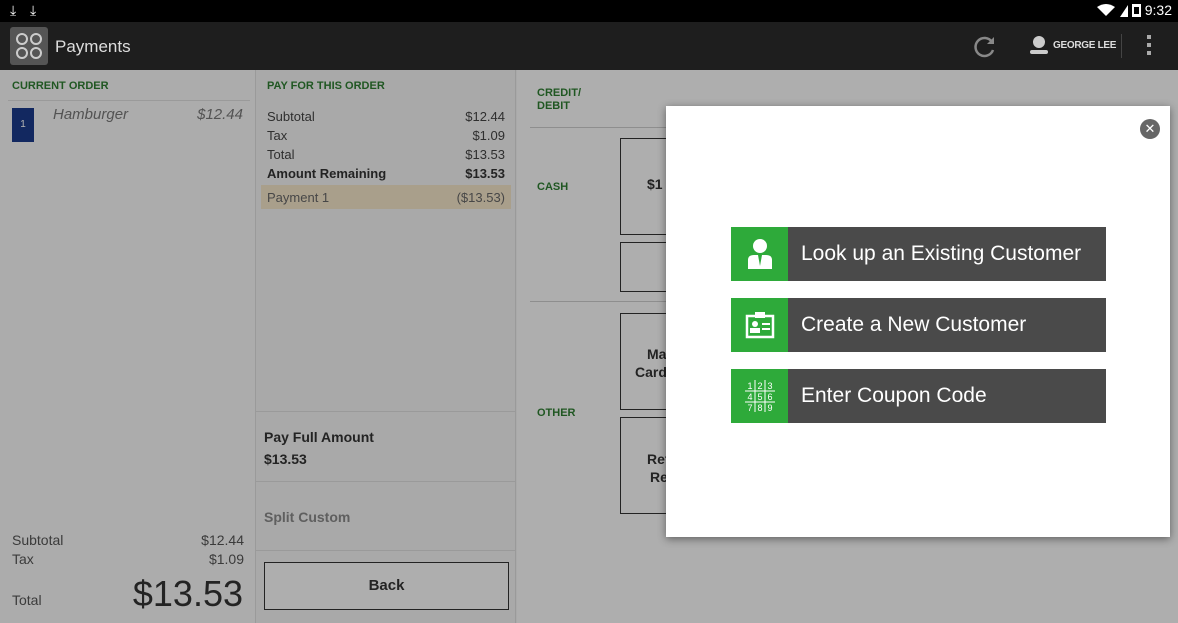 Image resolution: width=1178 pixels, height=623 pixels. What do you see at coordinates (769, 386) in the screenshot?
I see `svg-text: 3` at bounding box center [769, 386].